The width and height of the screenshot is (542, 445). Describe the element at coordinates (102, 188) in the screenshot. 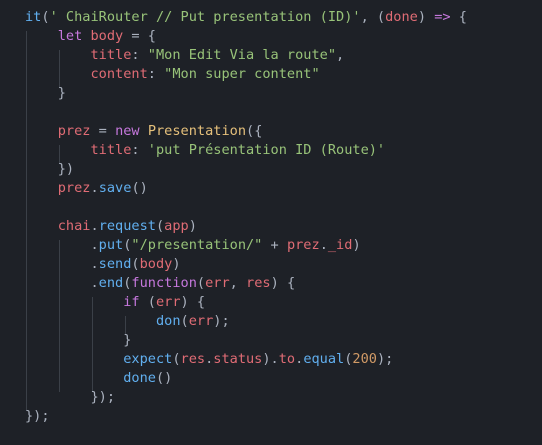

I see `code-line-text: prez.save()` at that location.